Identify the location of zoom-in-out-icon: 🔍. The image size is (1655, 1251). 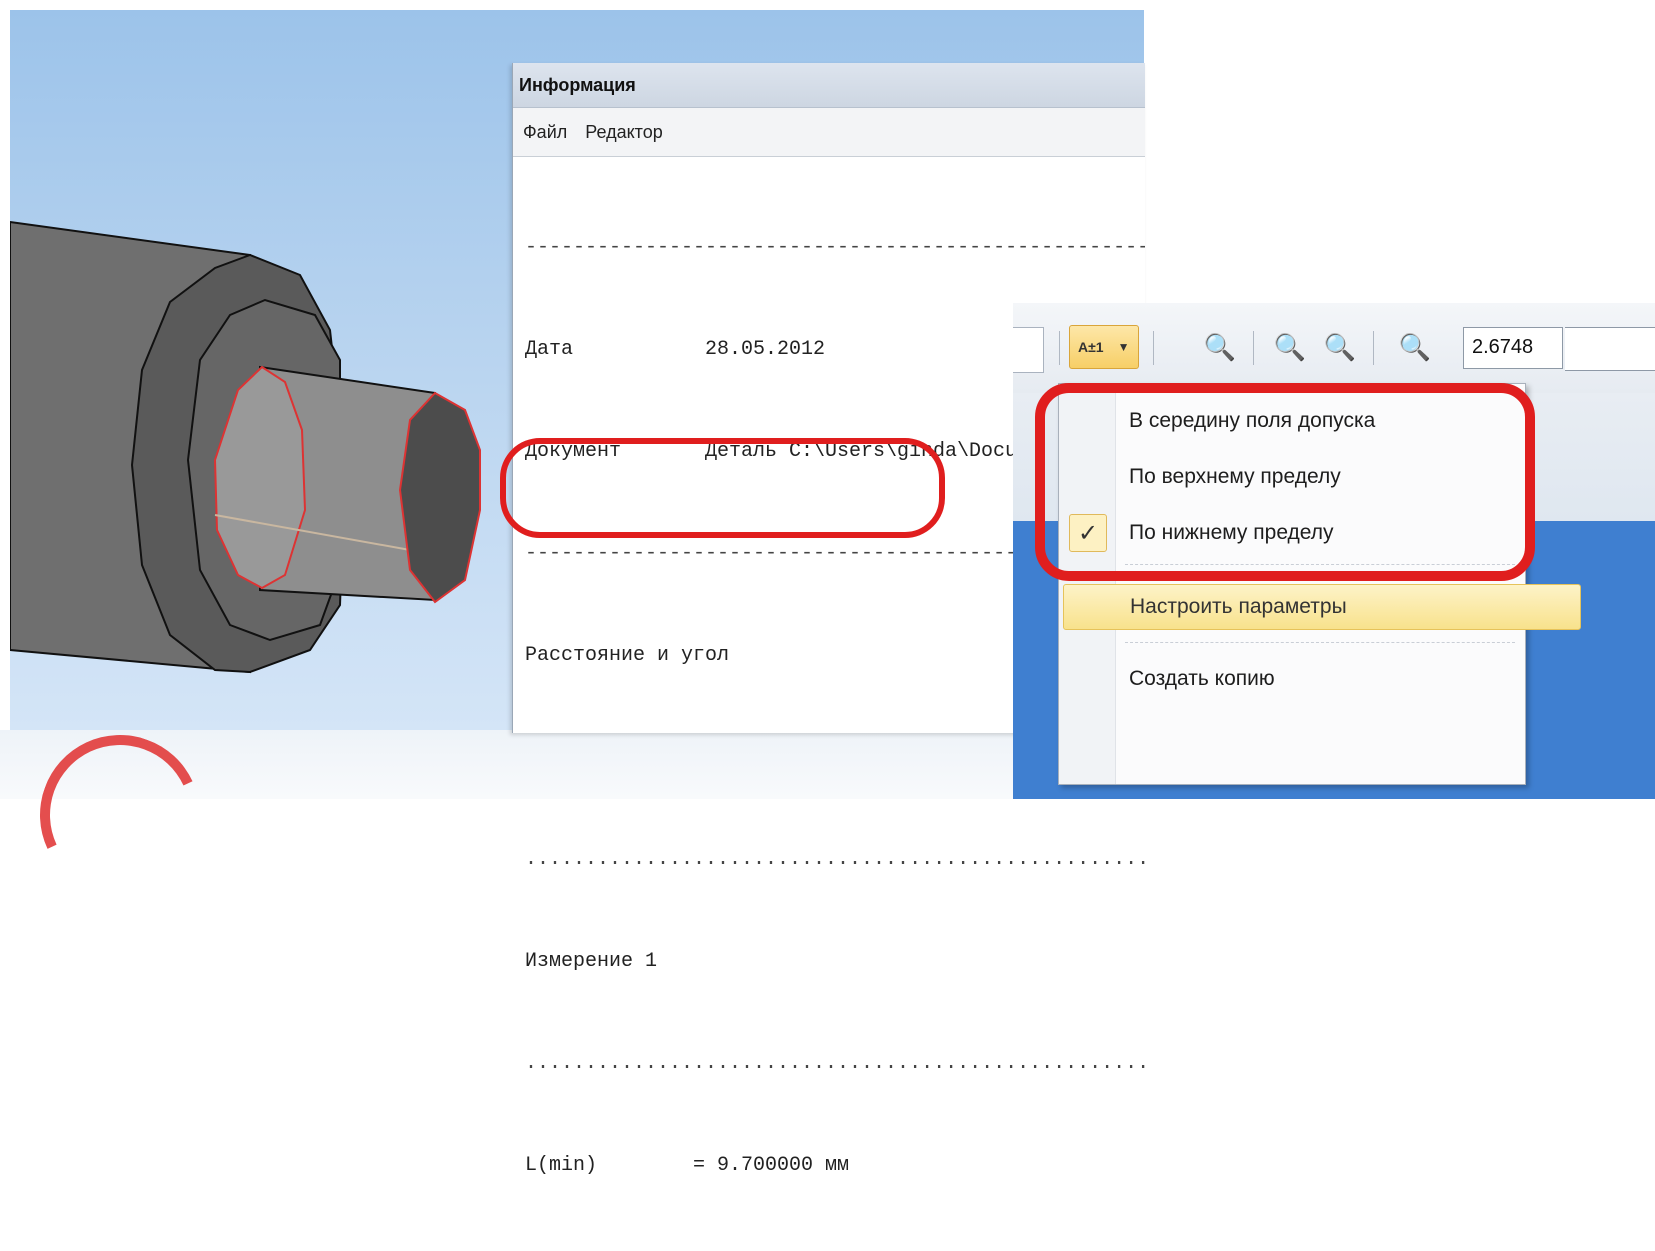
(1415, 347).